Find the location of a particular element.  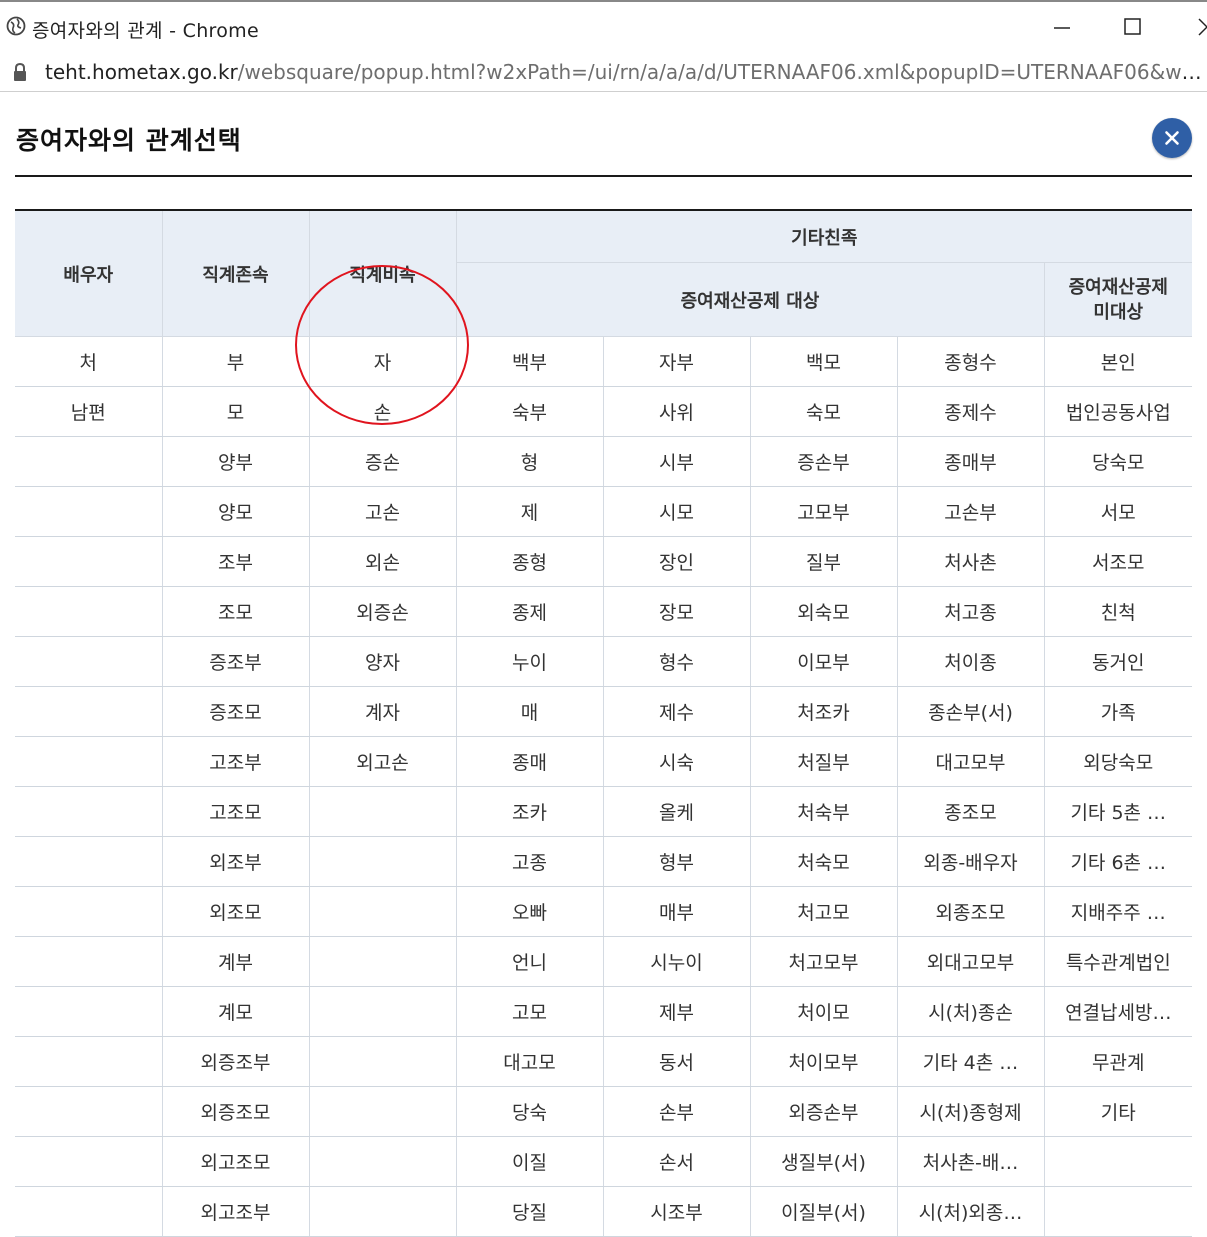

relation-cell: 제 is located at coordinates (529, 511).